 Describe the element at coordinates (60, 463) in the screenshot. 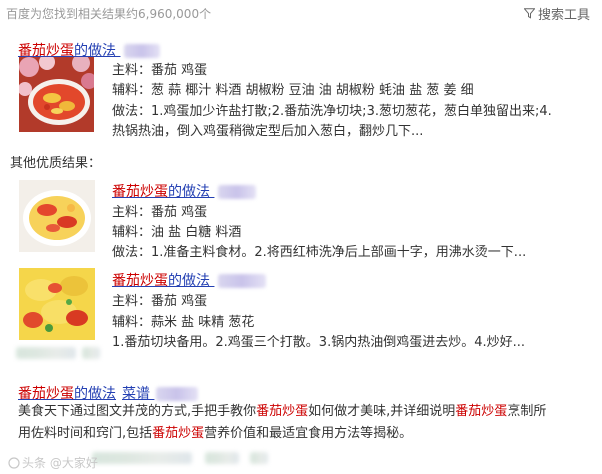

I see `watermark-text: 头条 @大家好` at that location.